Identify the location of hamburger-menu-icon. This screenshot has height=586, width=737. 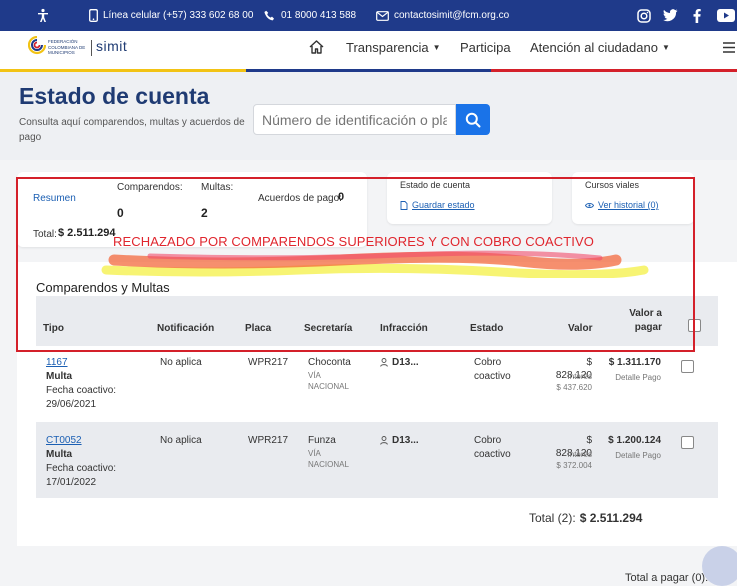
(729, 47).